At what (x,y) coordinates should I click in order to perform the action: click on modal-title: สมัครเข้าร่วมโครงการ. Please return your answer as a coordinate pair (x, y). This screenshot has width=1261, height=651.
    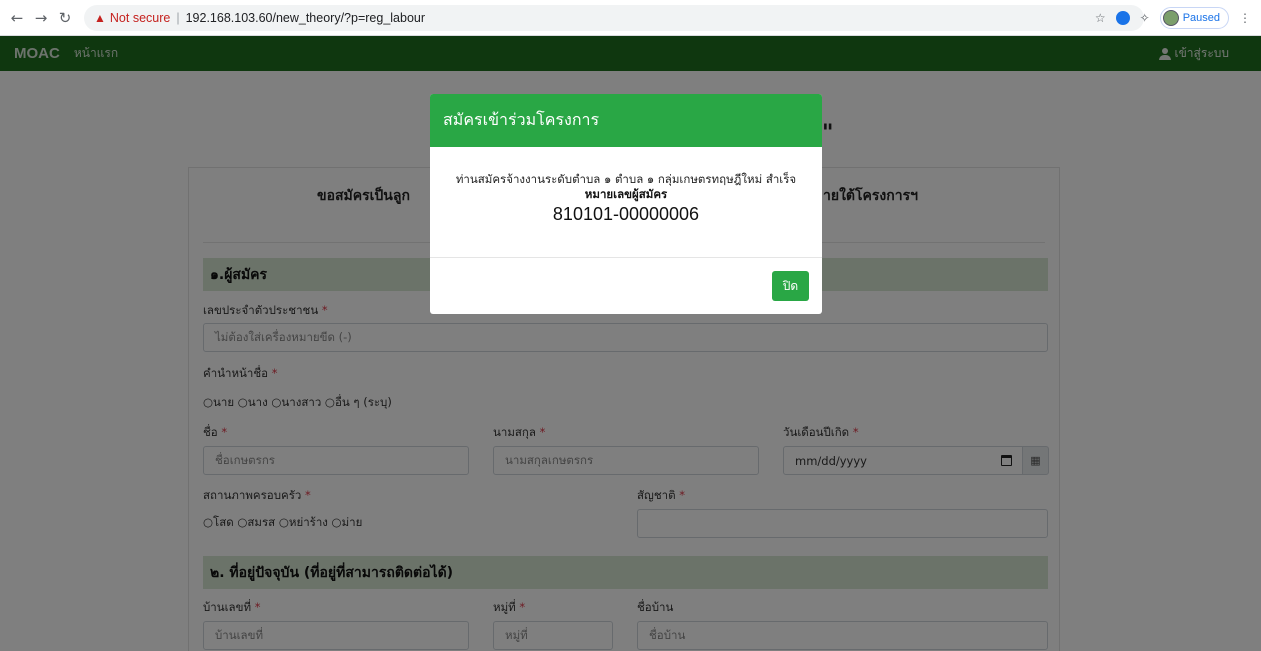
    Looking at the image, I should click on (521, 119).